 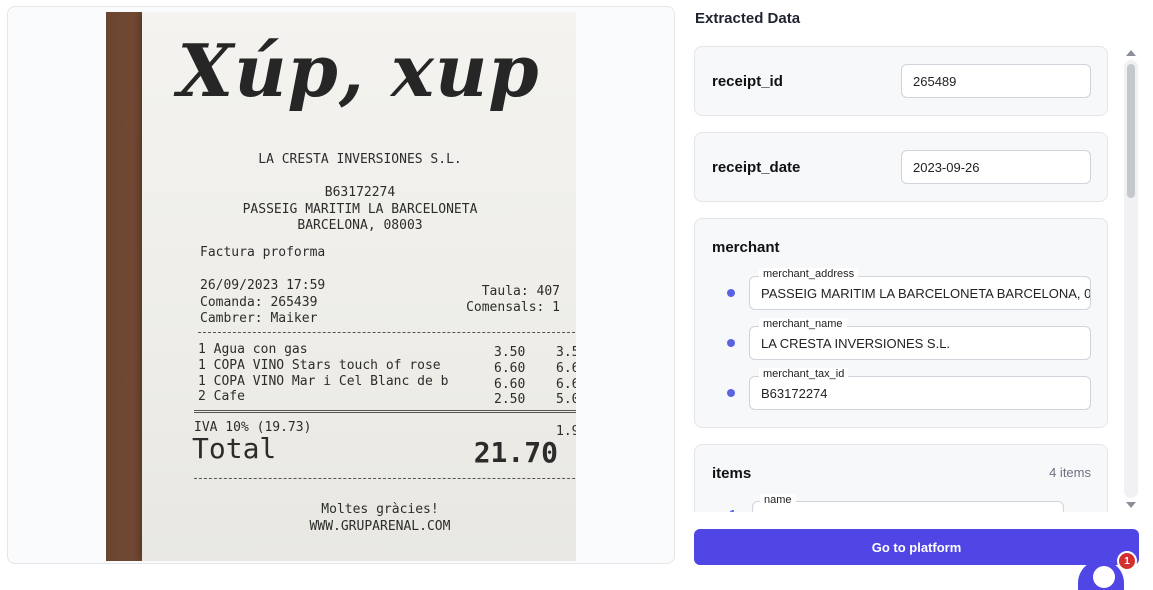 I want to click on receipt-double-divider, so click(x=385, y=411).